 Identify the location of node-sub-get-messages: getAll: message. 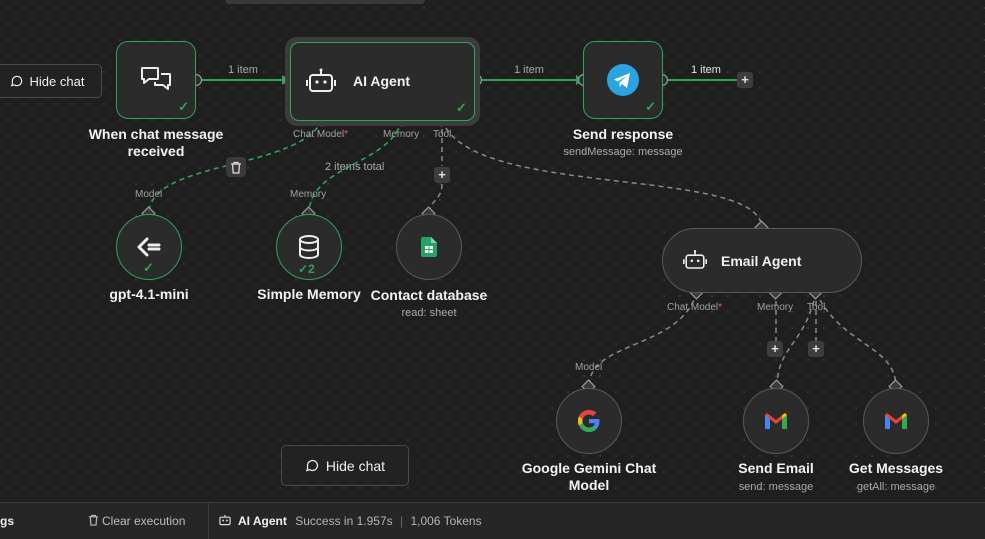
(896, 487).